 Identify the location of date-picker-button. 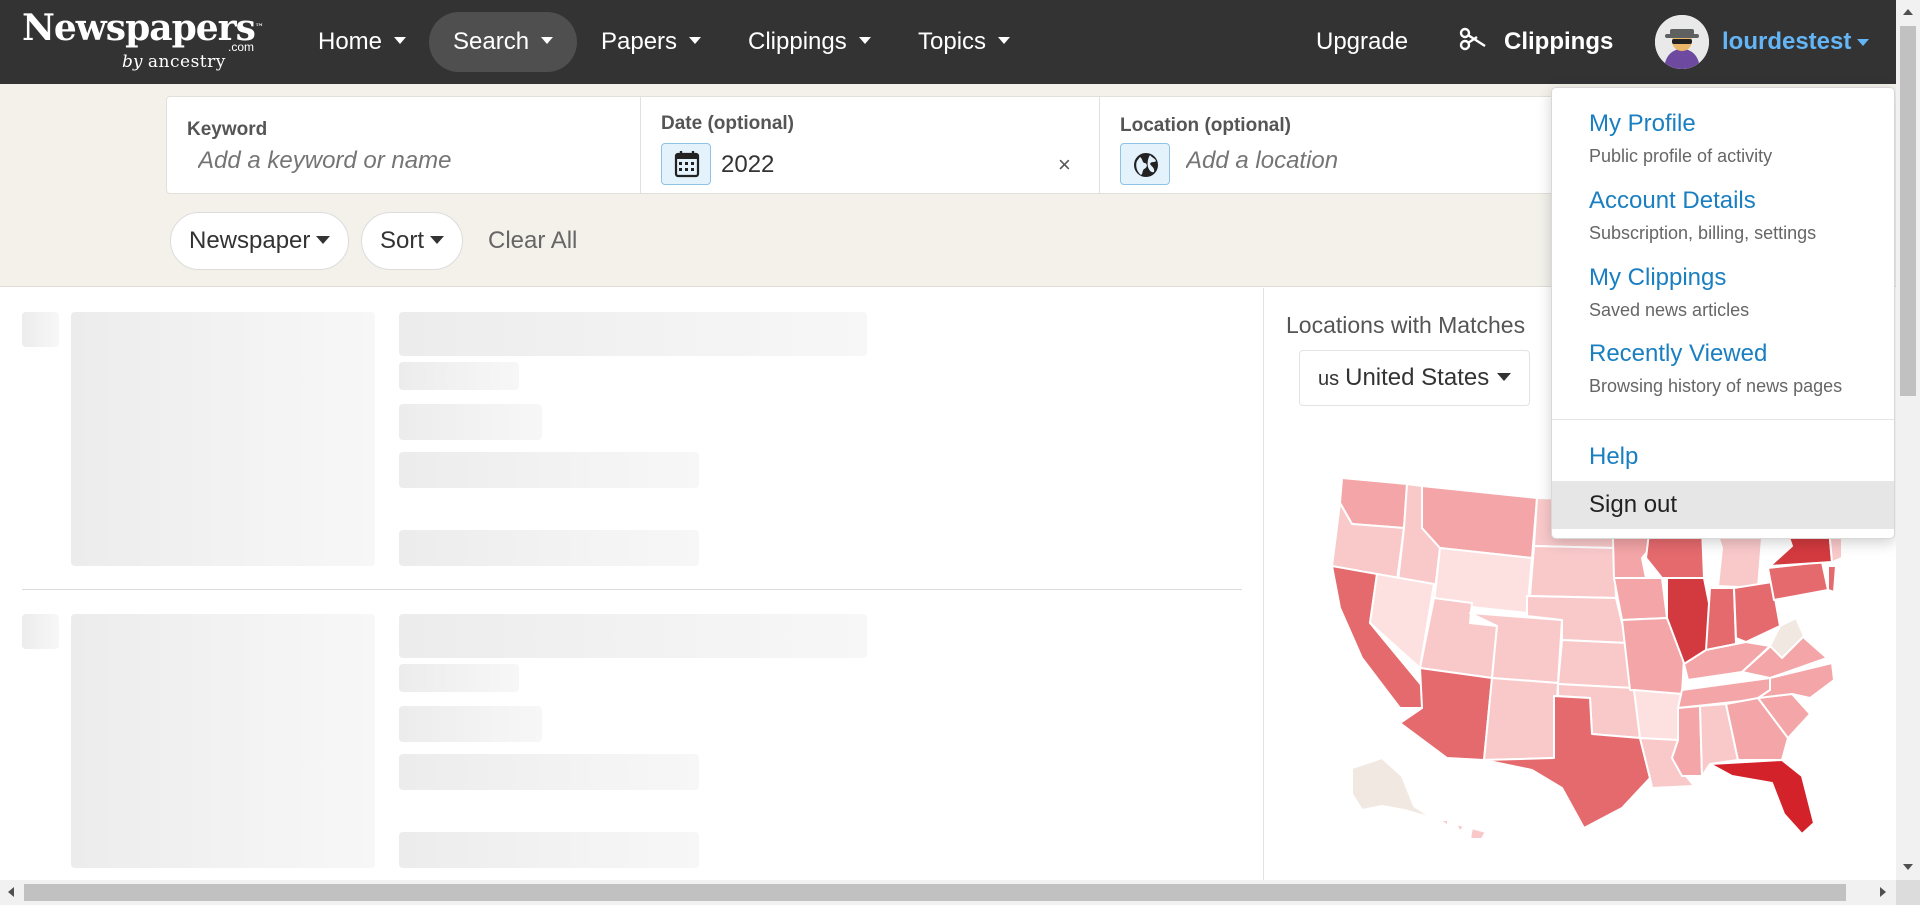
(686, 164).